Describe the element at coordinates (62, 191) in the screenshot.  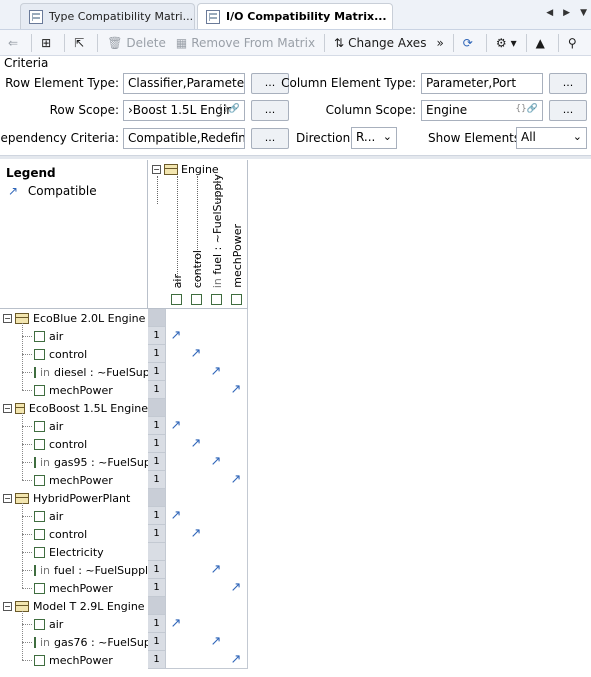
I see `legend-item-label: Compatible` at that location.